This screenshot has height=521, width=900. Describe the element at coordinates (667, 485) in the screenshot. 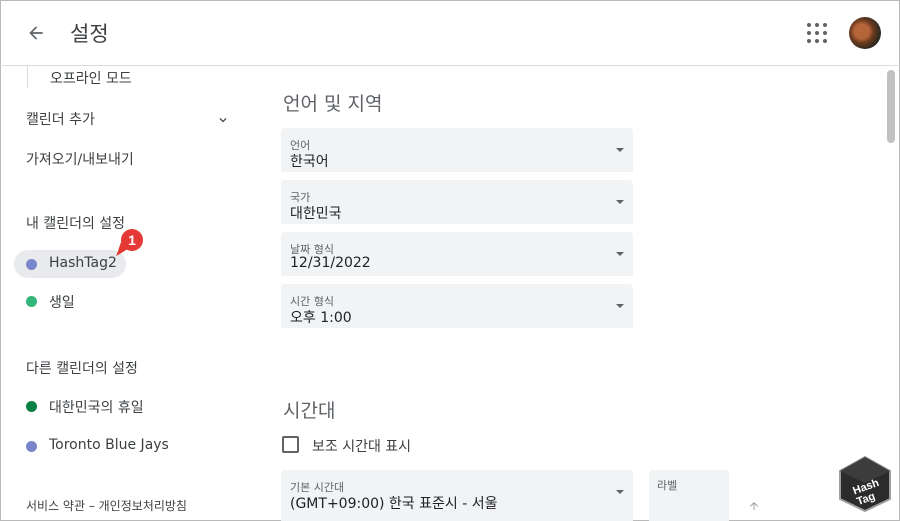

I see `timezone-label-field-label: 라벨` at that location.